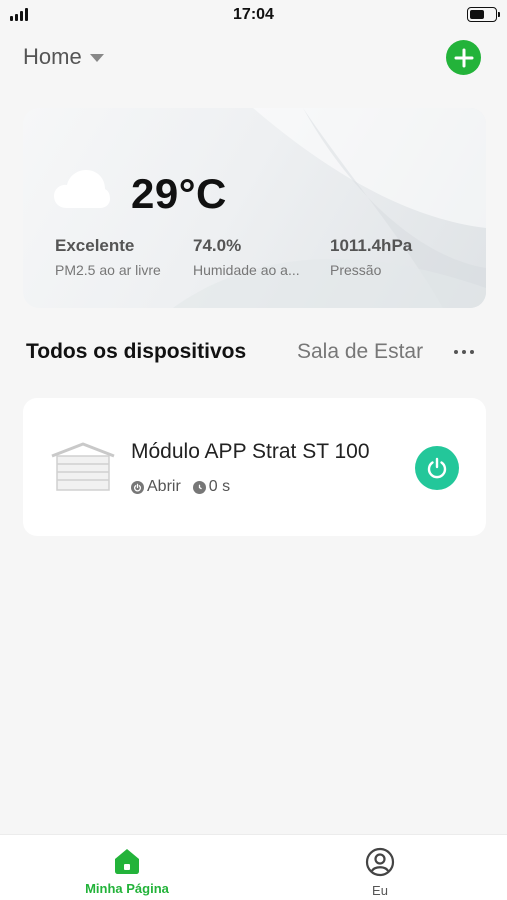 This screenshot has height=900, width=507. What do you see at coordinates (52, 56) in the screenshot?
I see `home-title: Home` at bounding box center [52, 56].